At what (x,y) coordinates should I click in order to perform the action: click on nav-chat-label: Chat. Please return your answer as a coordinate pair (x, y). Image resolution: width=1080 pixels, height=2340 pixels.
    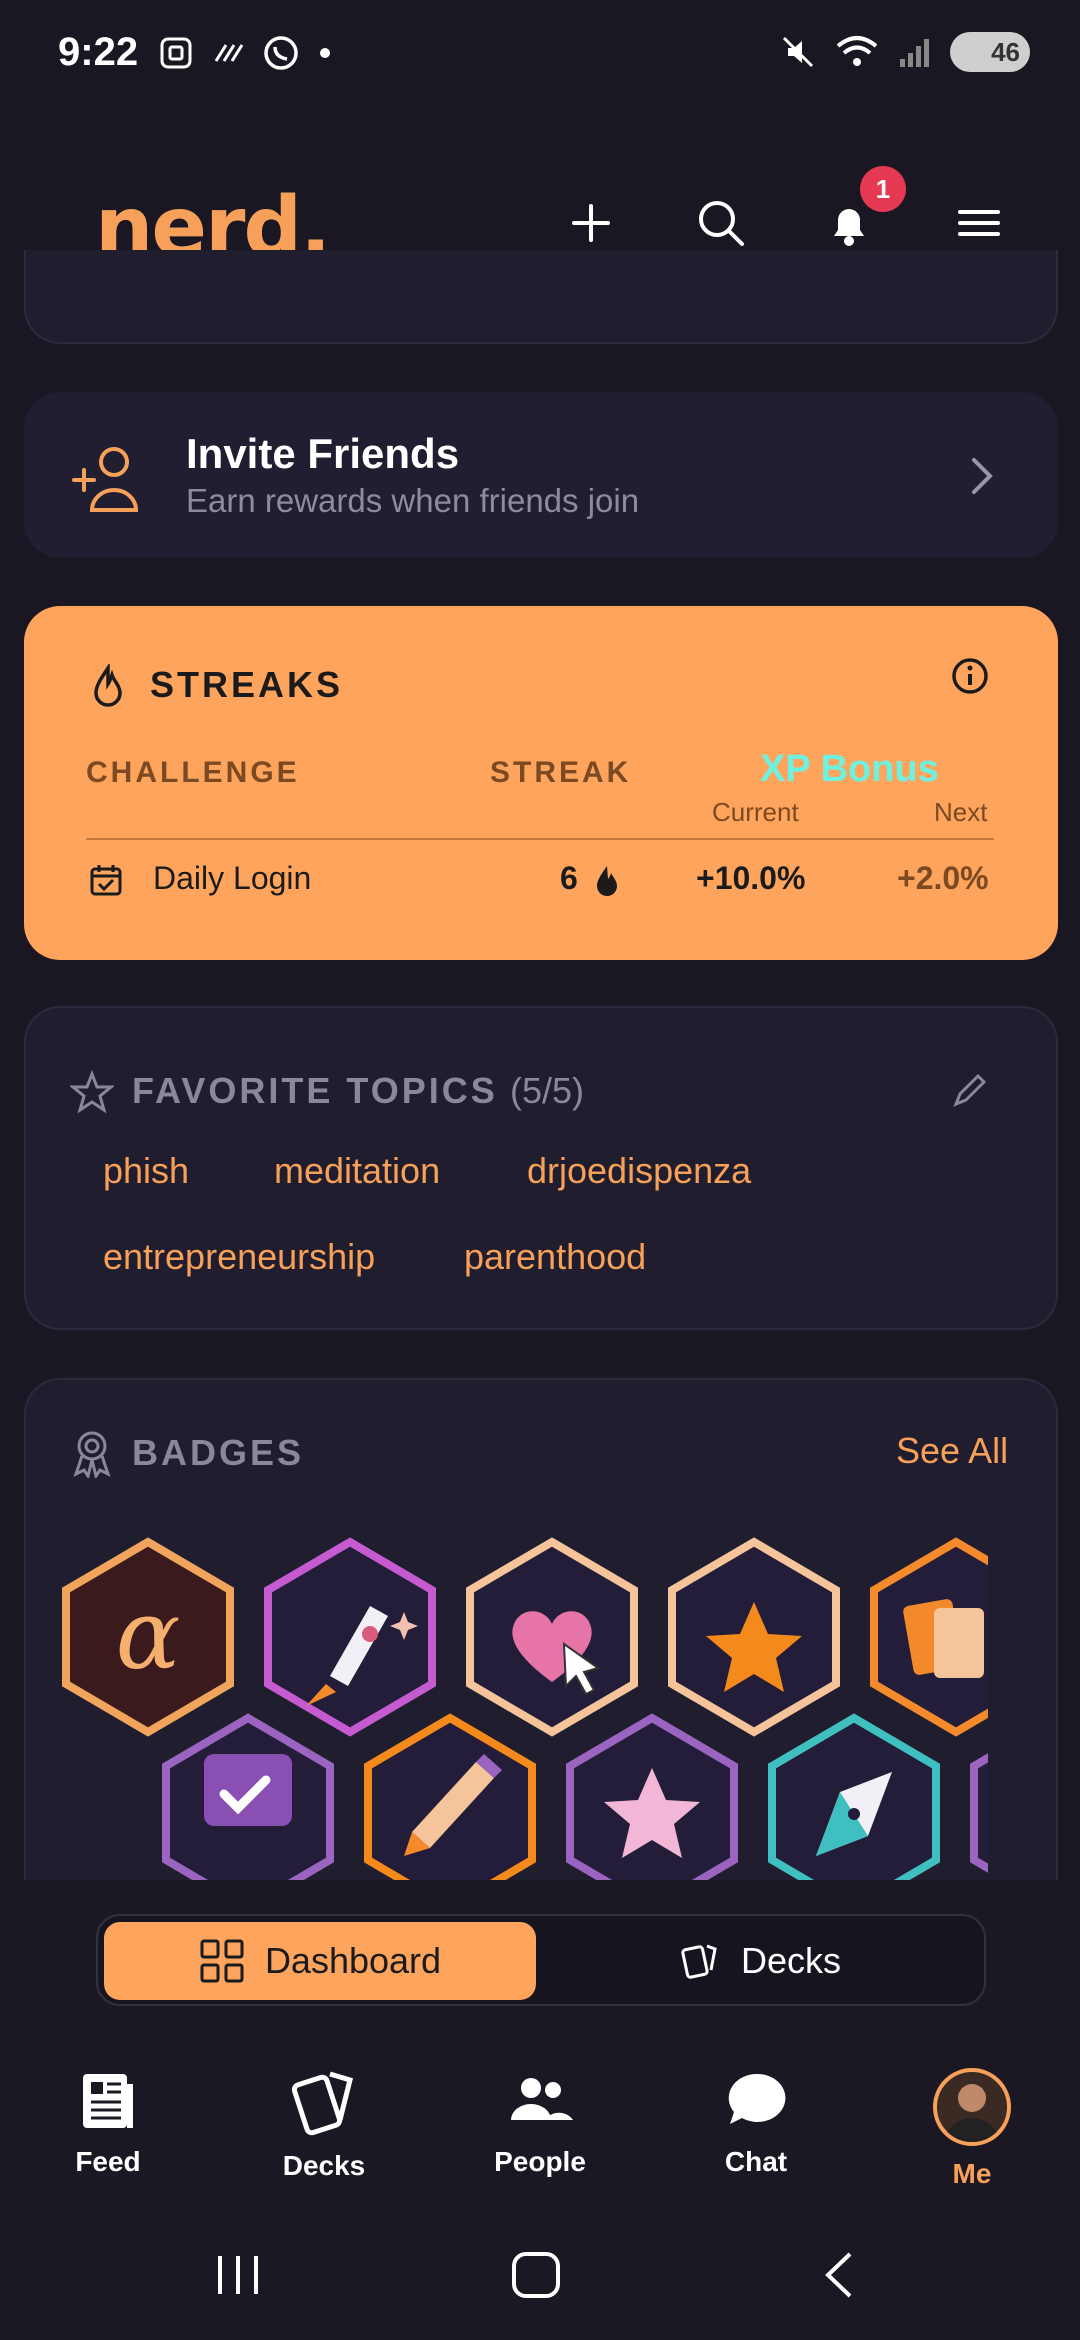
    Looking at the image, I should click on (756, 2161).